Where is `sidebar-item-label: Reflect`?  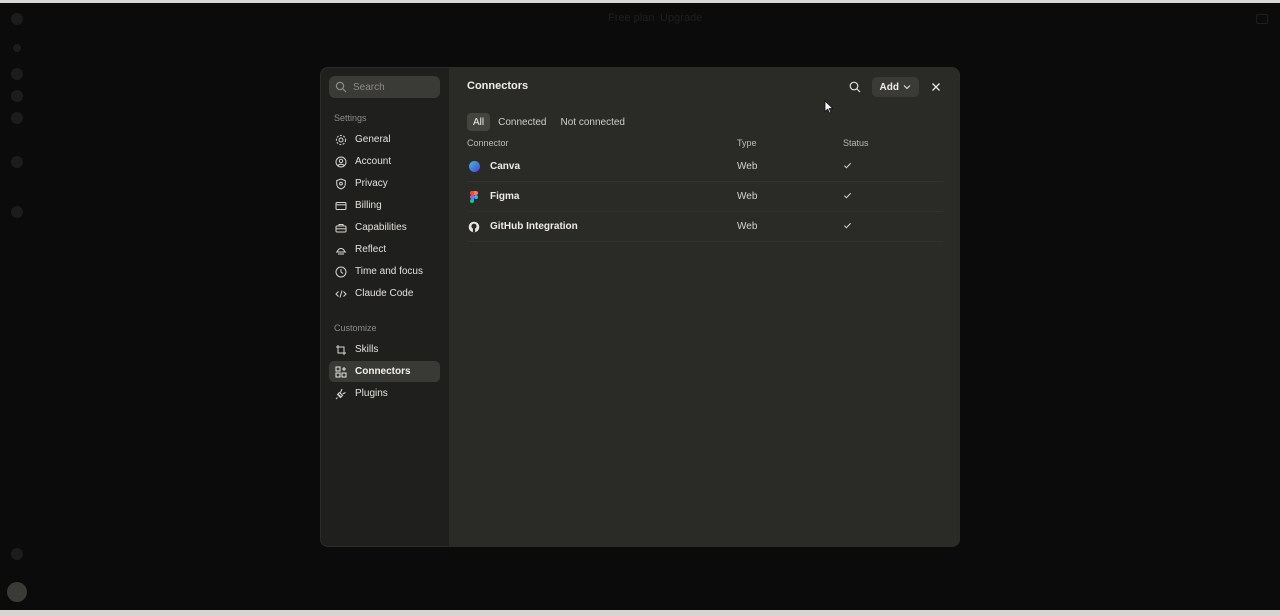 sidebar-item-label: Reflect is located at coordinates (371, 249).